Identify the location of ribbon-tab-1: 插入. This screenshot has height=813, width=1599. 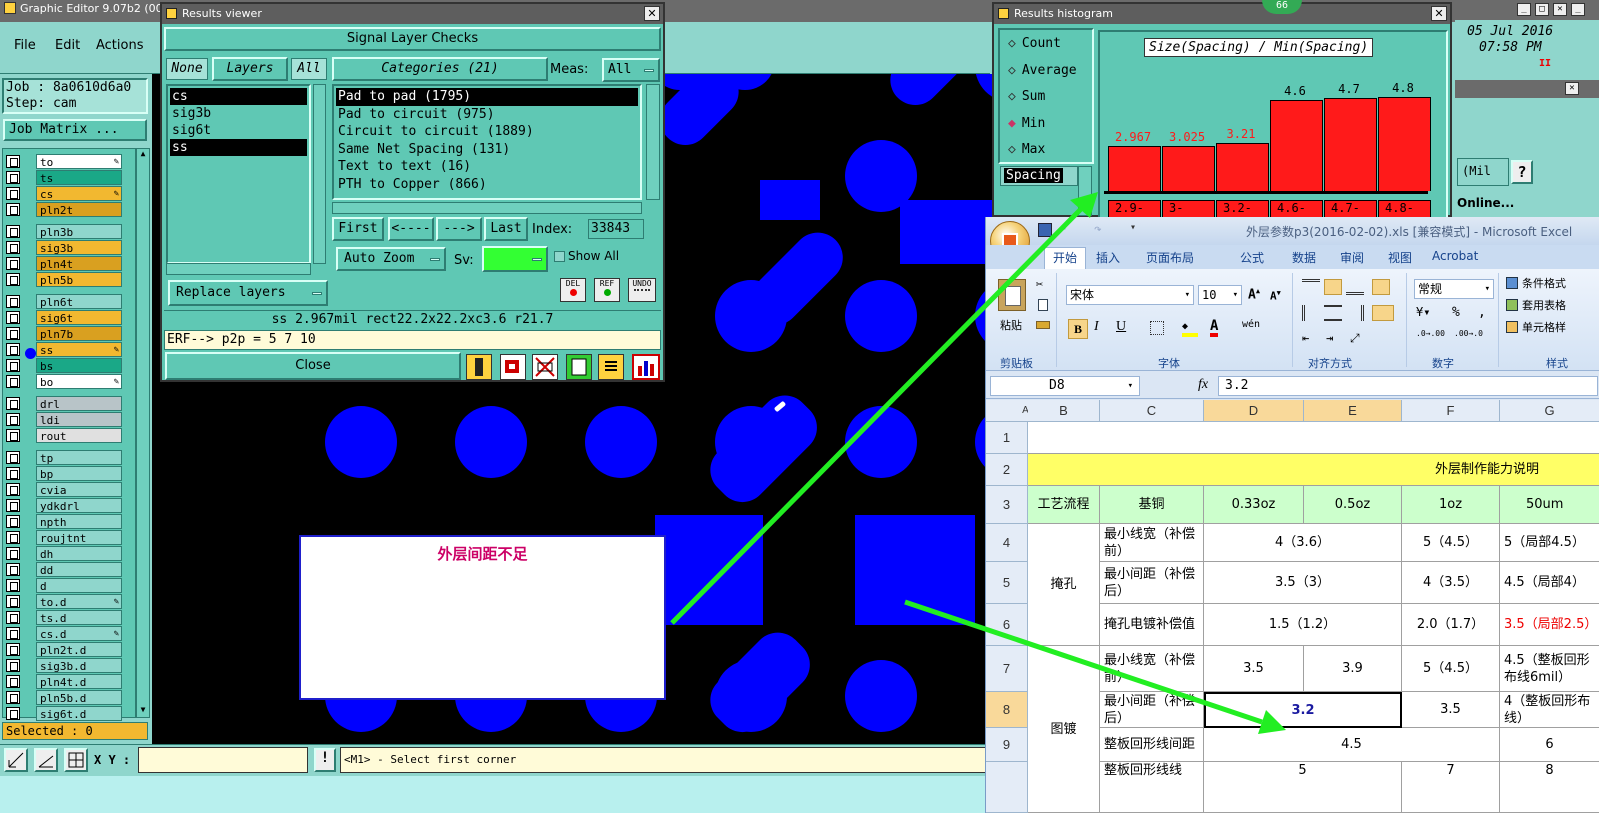
(1108, 257).